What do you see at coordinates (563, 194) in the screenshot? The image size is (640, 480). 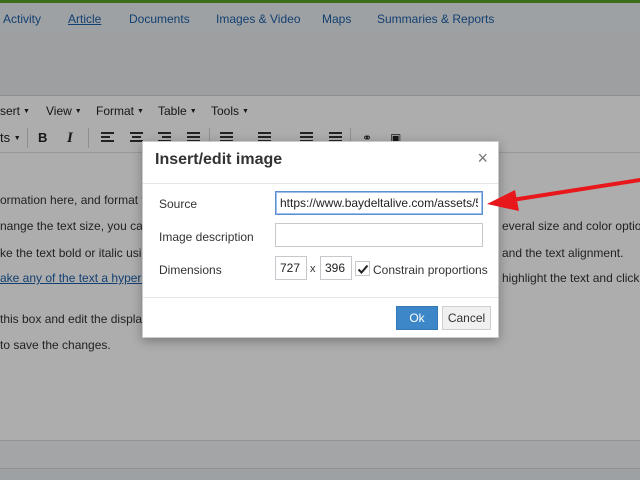 I see `annotation-arrow` at bounding box center [563, 194].